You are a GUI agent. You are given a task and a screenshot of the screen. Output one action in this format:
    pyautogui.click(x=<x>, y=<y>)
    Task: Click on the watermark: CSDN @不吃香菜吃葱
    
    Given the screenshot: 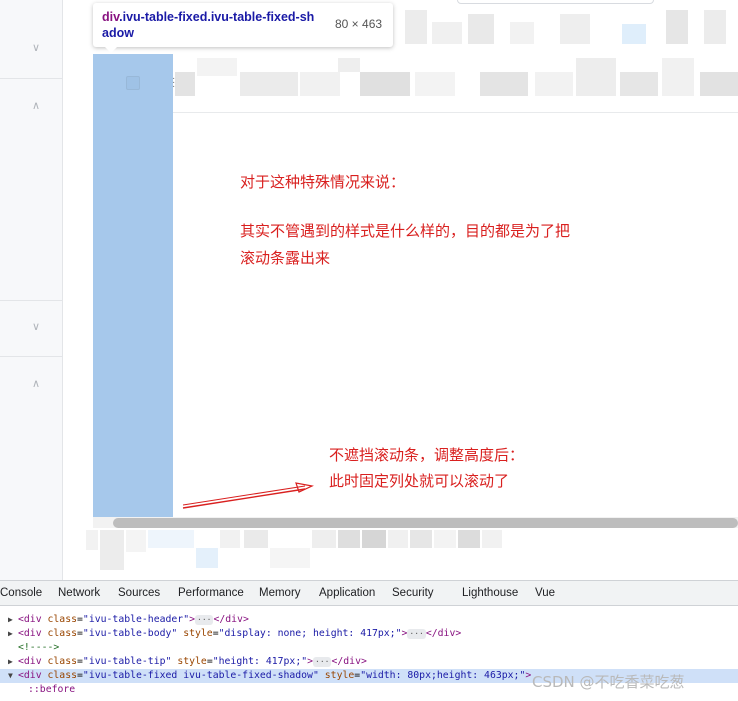 What is the action you would take?
    pyautogui.click(x=608, y=682)
    